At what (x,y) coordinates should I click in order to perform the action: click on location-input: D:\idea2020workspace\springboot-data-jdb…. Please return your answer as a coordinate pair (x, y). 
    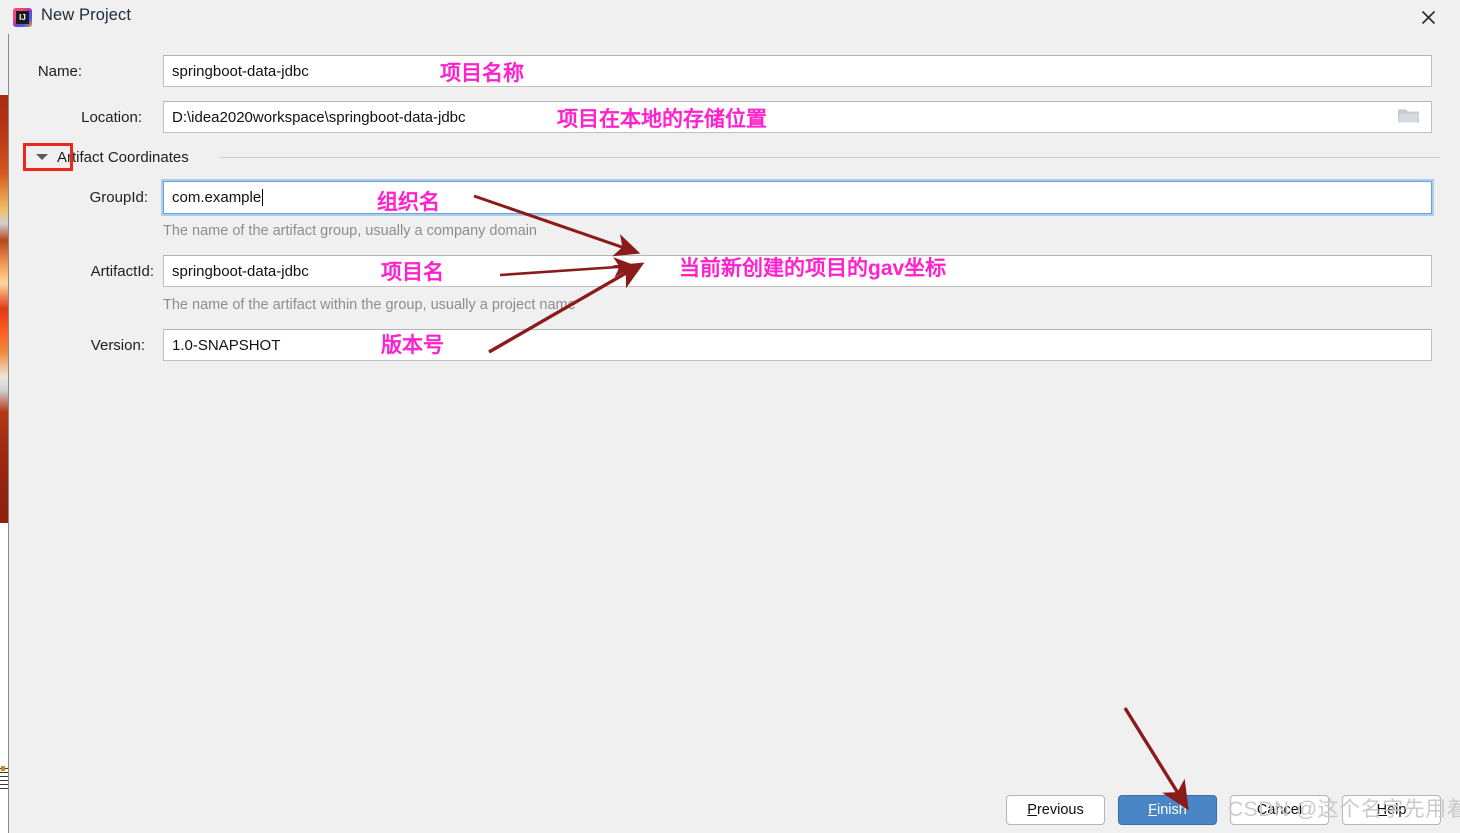
    Looking at the image, I should click on (797, 117).